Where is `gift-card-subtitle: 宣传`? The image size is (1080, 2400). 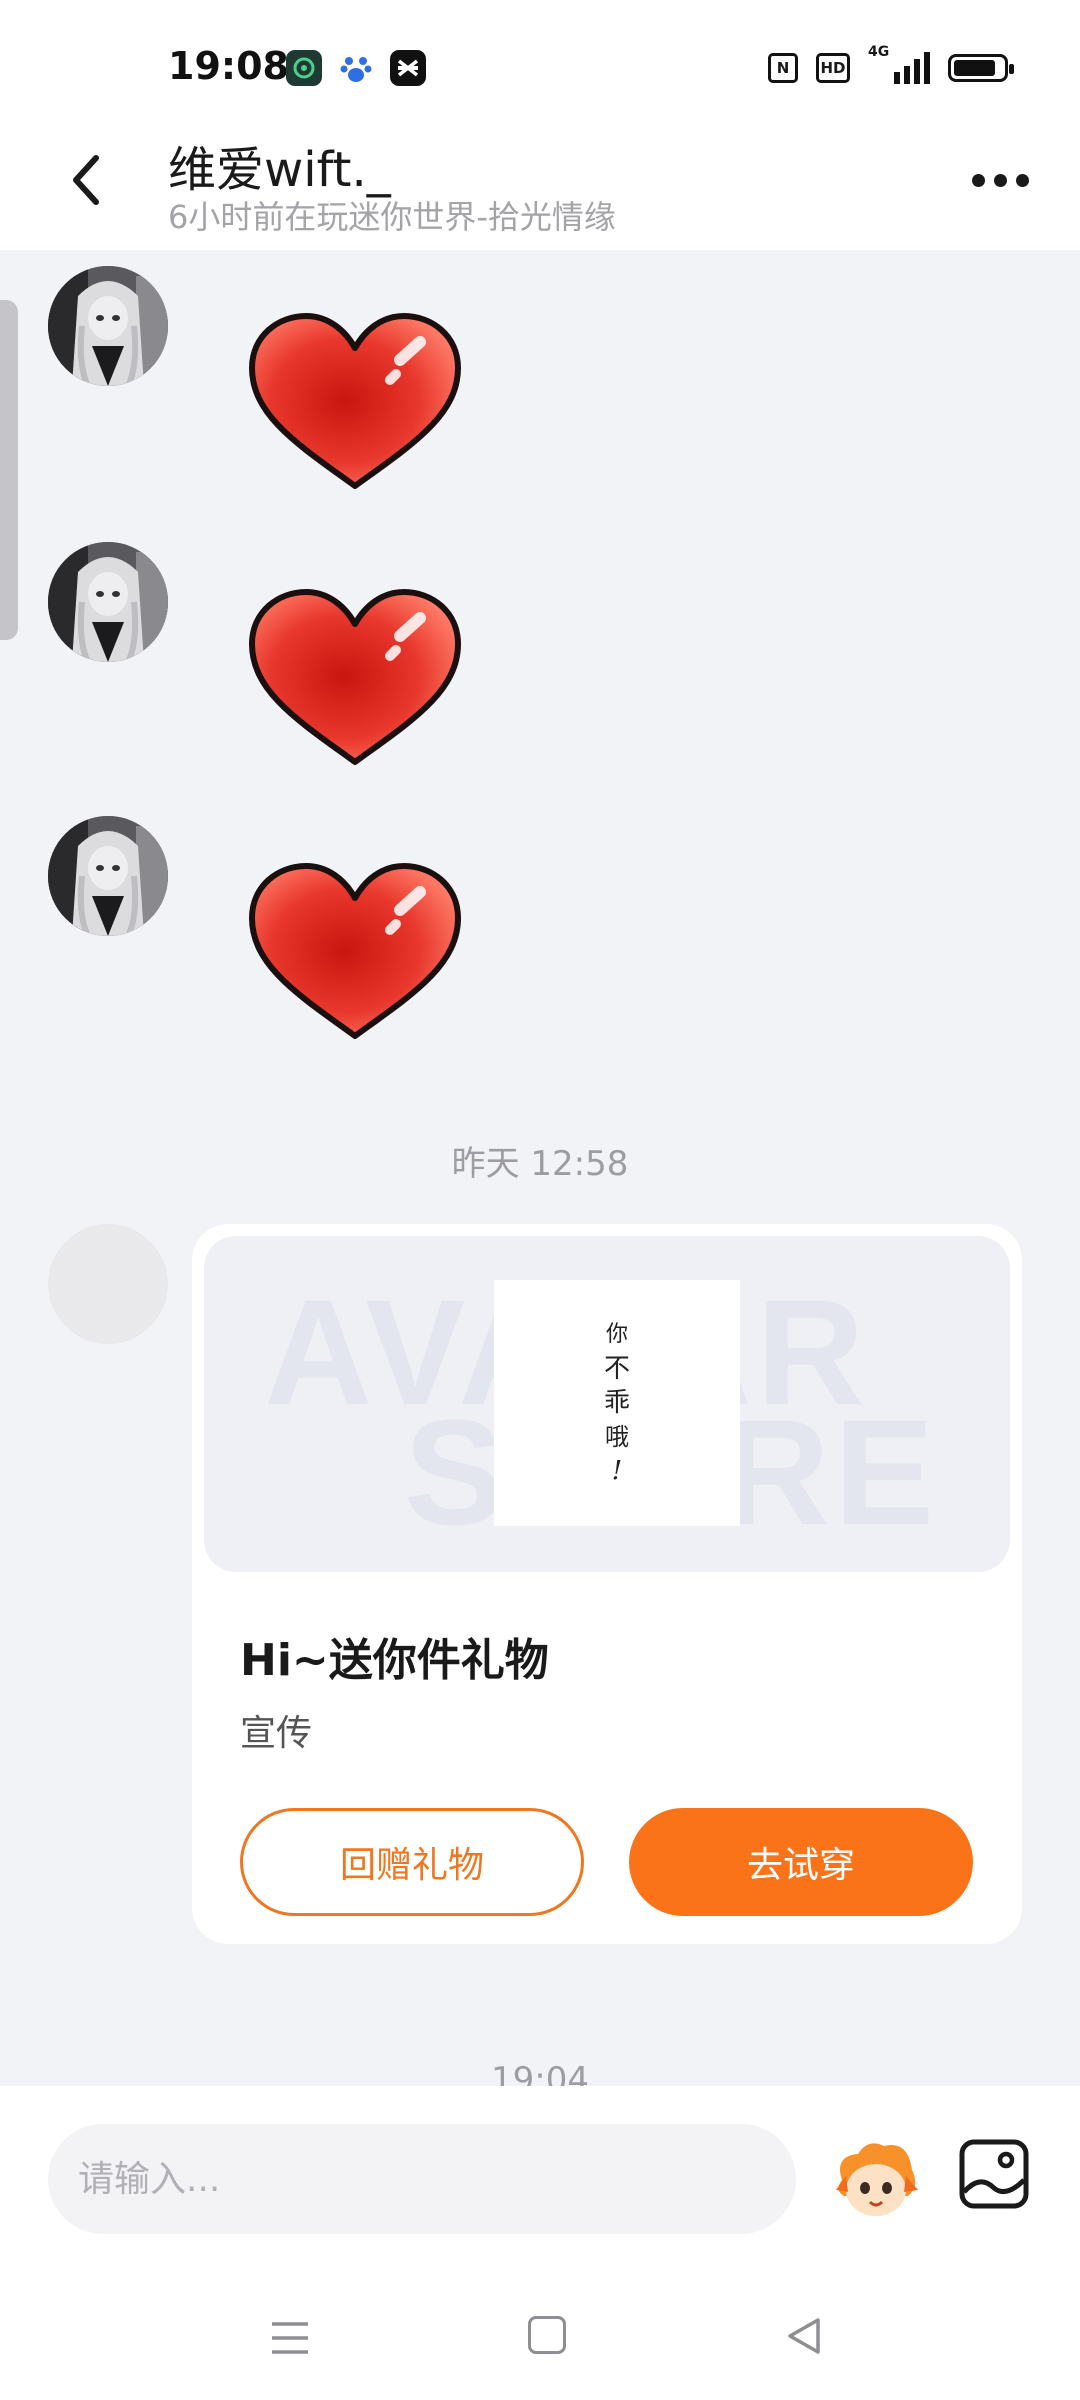 gift-card-subtitle: 宣传 is located at coordinates (276, 1733).